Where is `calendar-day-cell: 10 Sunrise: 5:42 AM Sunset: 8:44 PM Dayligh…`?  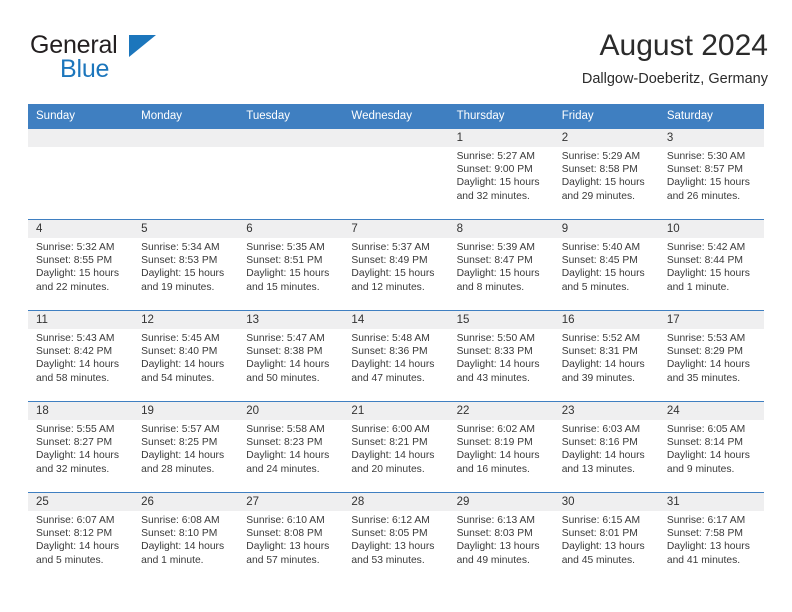 calendar-day-cell: 10 Sunrise: 5:42 AM Sunset: 8:44 PM Dayligh… is located at coordinates (711, 265).